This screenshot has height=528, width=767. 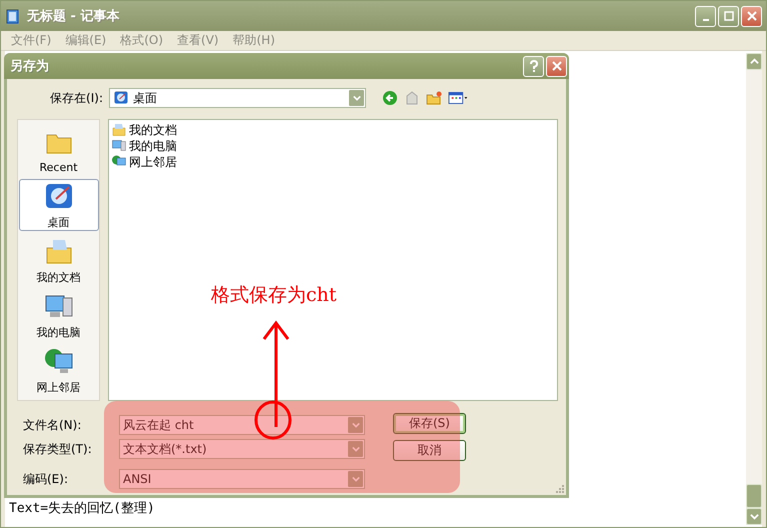 What do you see at coordinates (429, 450) in the screenshot?
I see `cancel-button: 取消` at bounding box center [429, 450].